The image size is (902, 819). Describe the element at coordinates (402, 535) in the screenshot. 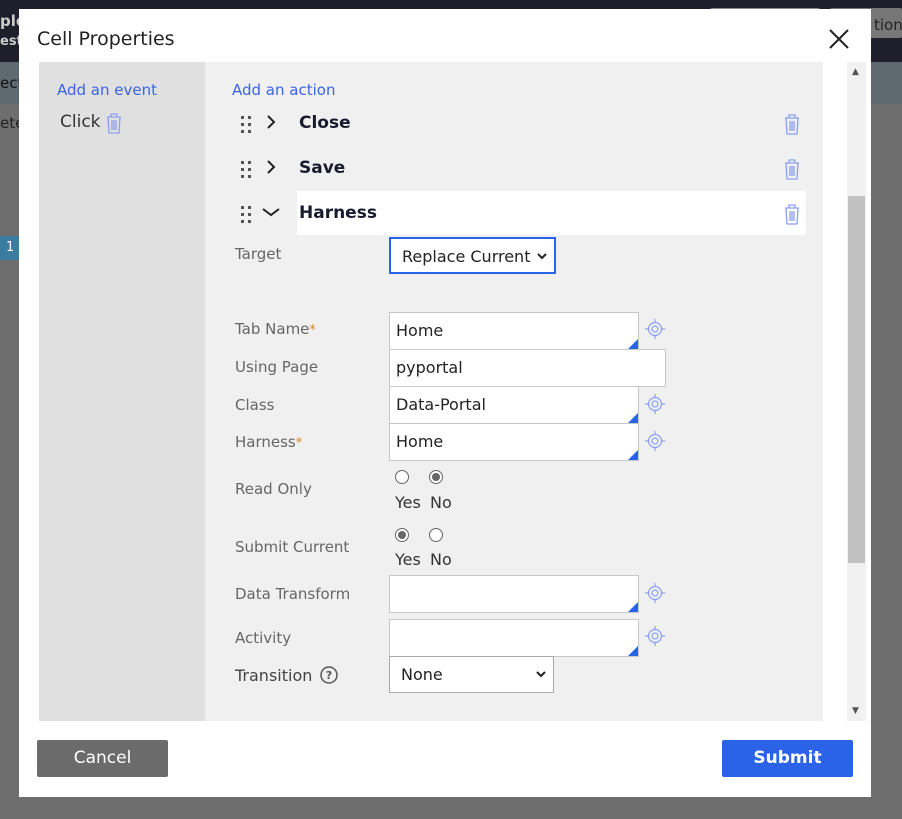

I see `submit-current-yes-radio` at that location.